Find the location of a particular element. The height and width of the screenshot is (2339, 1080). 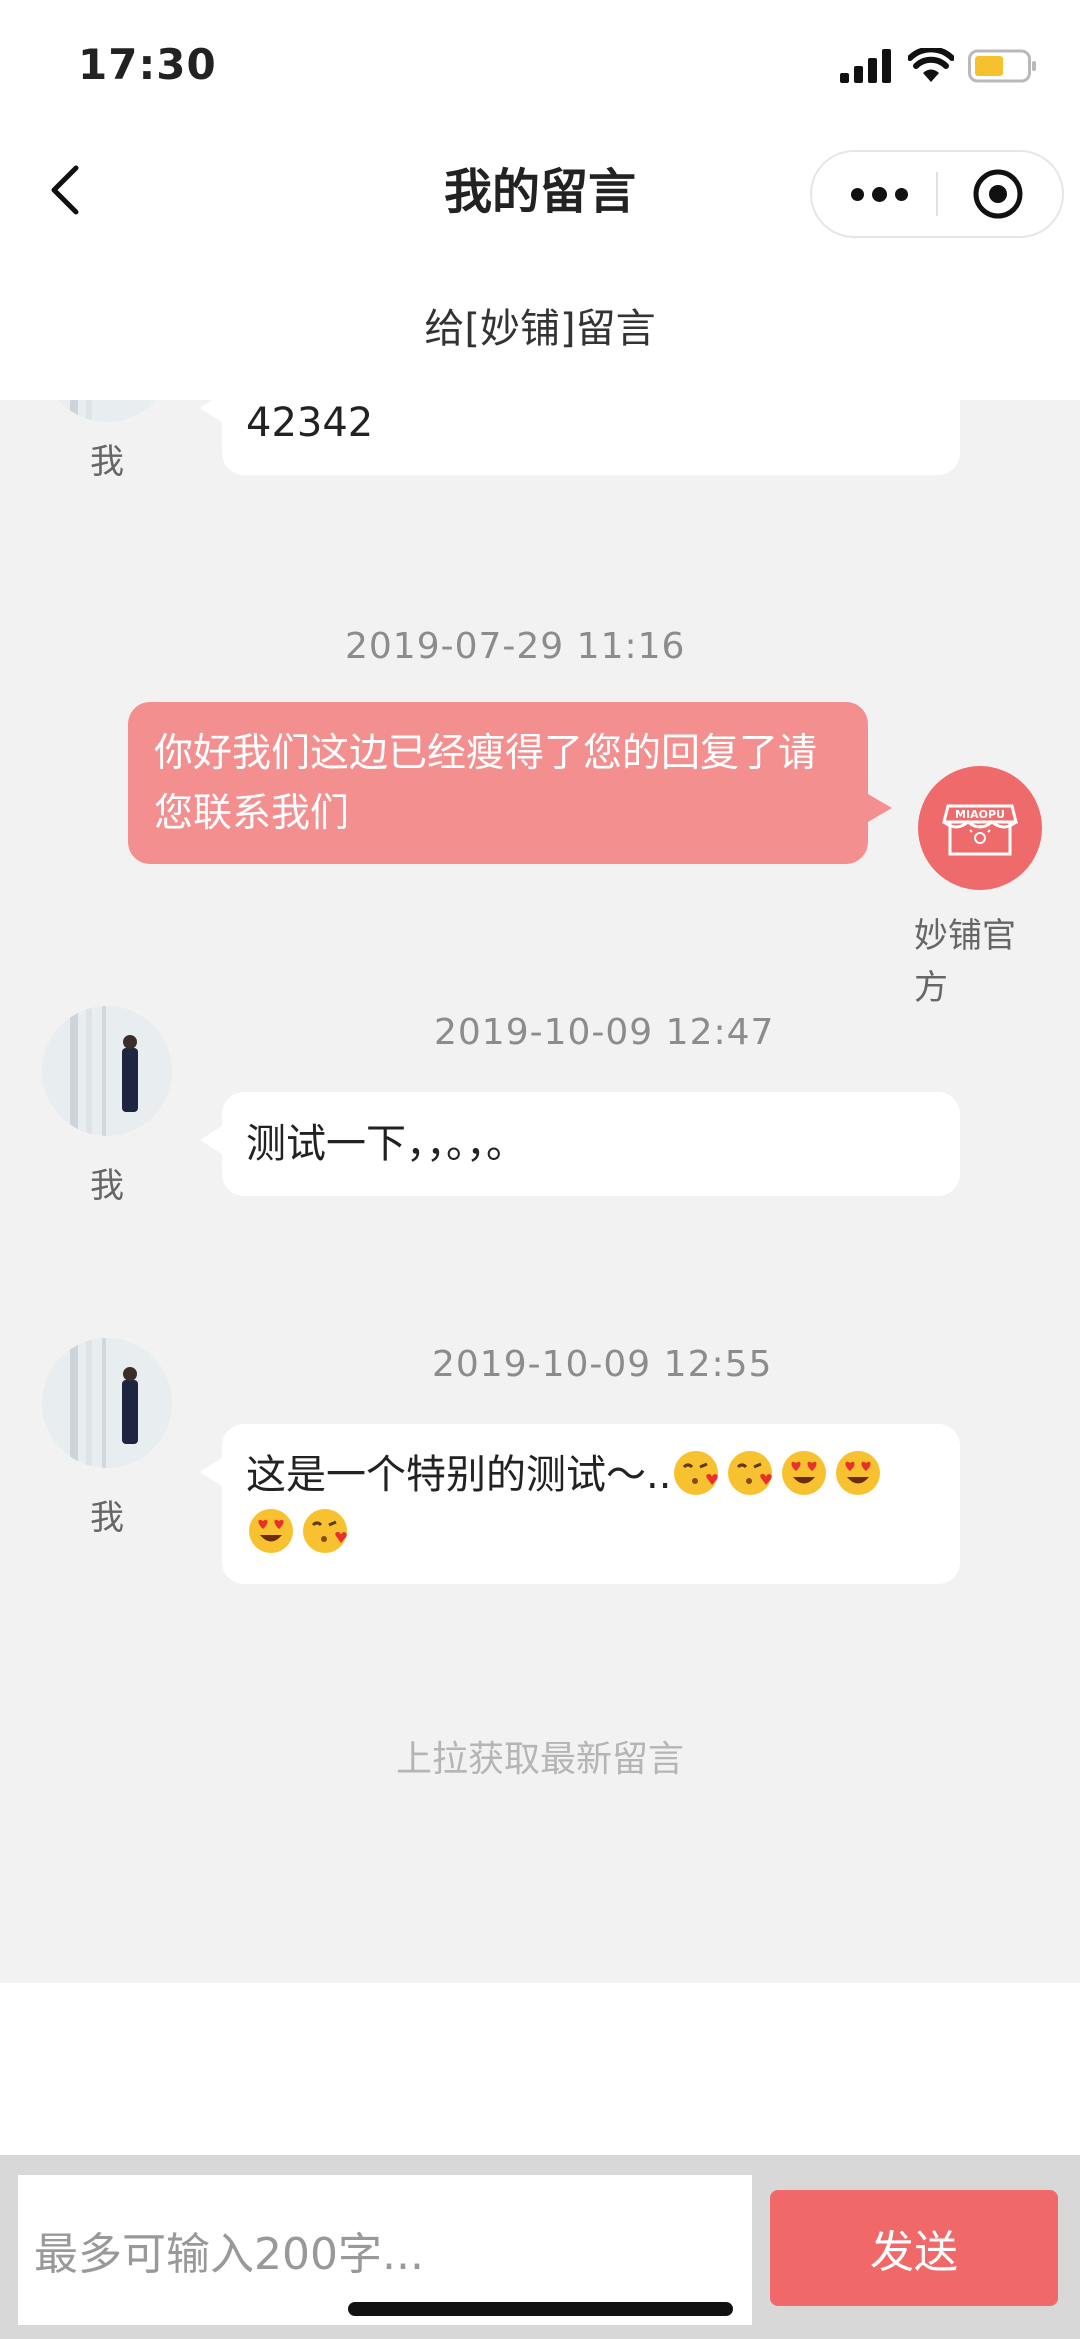

more-button is located at coordinates (879, 194).